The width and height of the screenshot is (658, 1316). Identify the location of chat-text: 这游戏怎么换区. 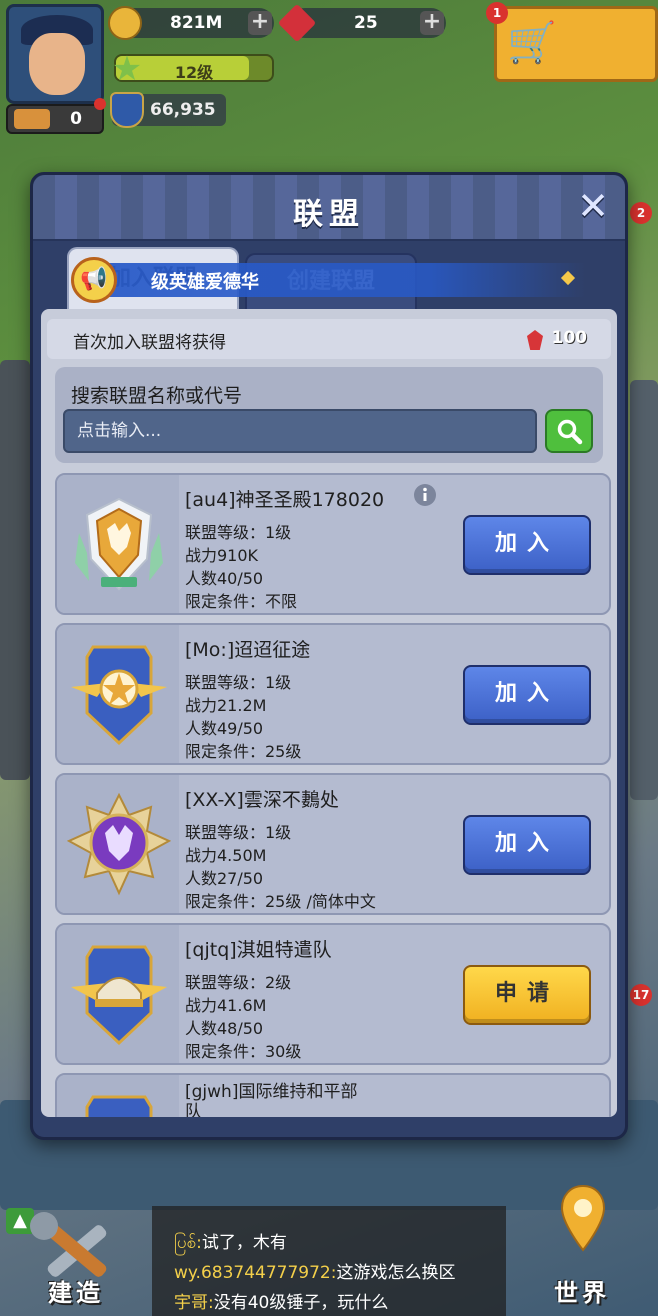
(396, 1273).